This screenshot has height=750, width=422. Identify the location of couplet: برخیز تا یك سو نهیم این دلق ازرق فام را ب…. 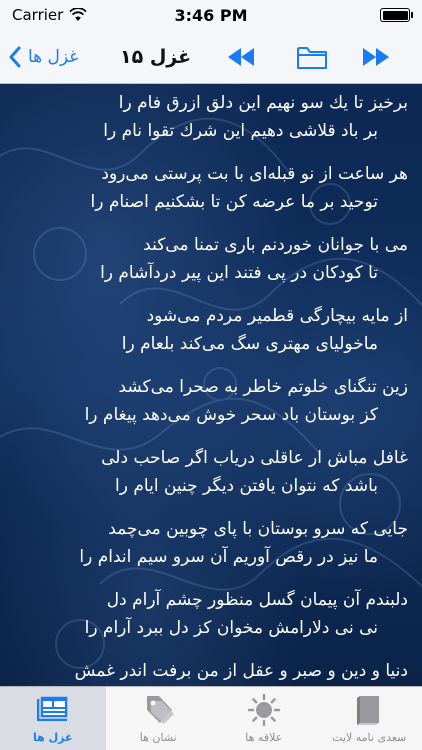
(211, 119).